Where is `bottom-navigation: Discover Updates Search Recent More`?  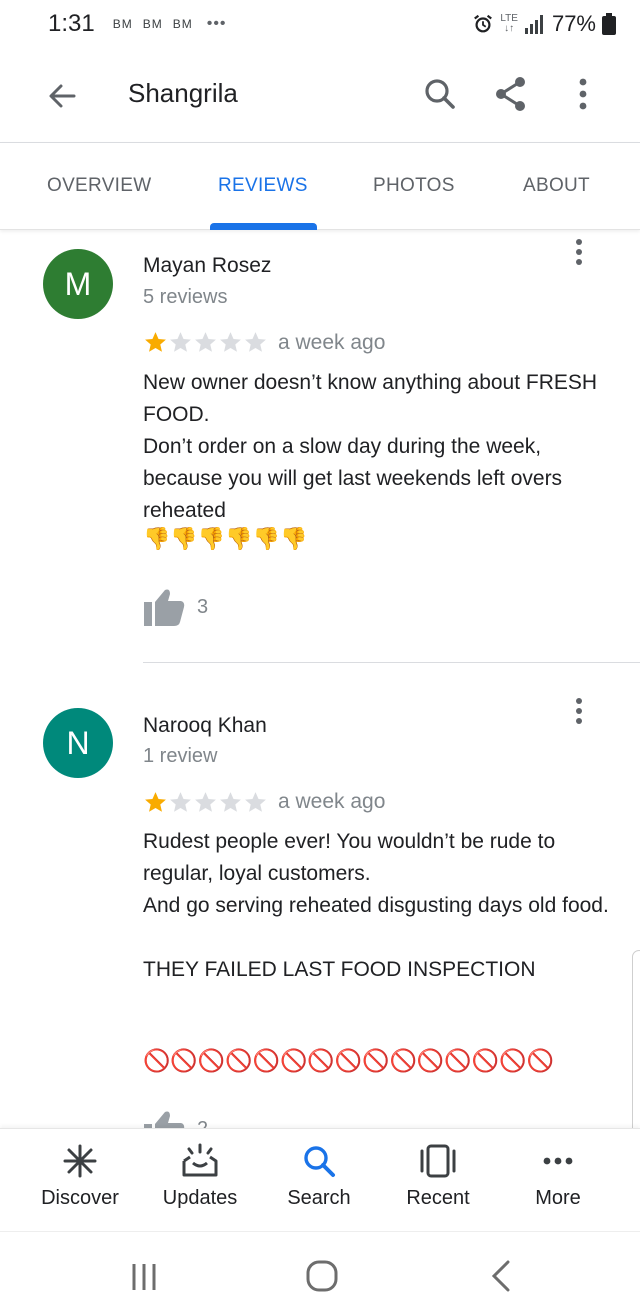 bottom-navigation: Discover Updates Search Recent More is located at coordinates (320, 1179).